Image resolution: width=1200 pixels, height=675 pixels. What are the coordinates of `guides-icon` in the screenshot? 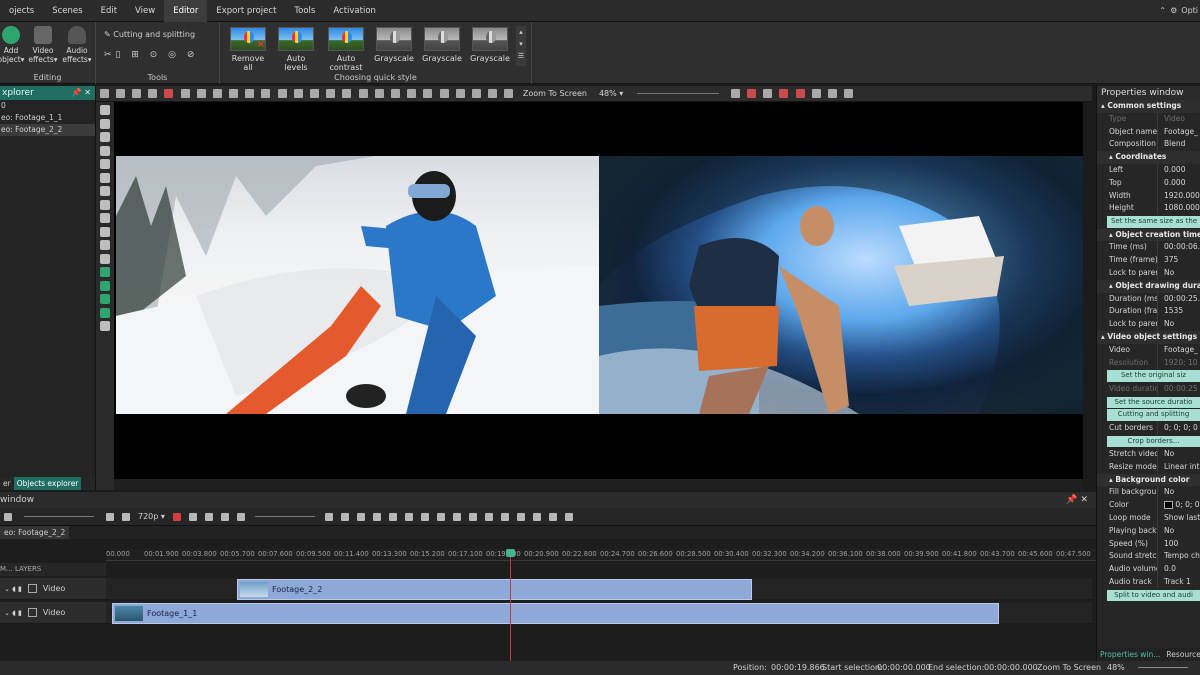 It's located at (800, 93).